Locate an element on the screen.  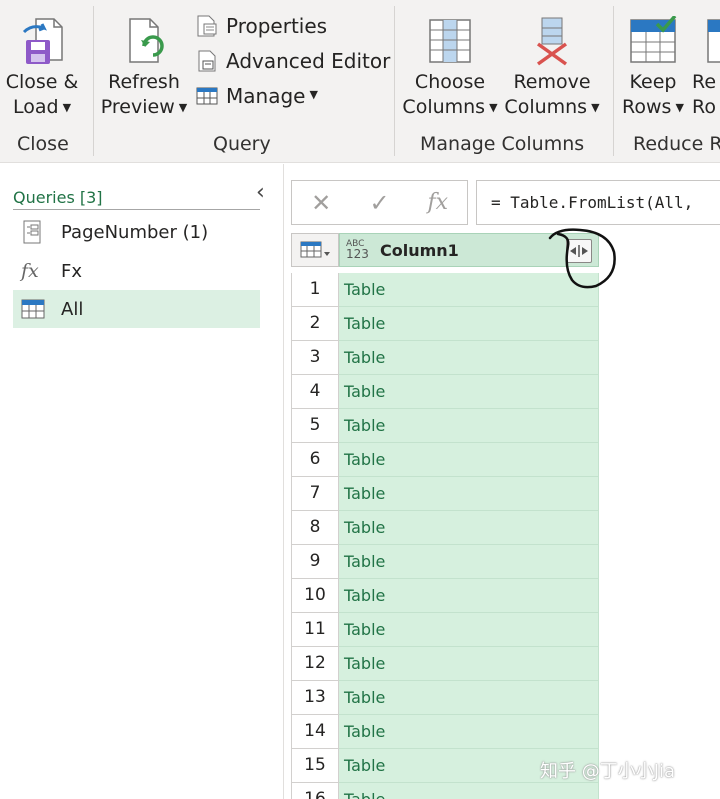
row-number: 10 is located at coordinates (315, 596).